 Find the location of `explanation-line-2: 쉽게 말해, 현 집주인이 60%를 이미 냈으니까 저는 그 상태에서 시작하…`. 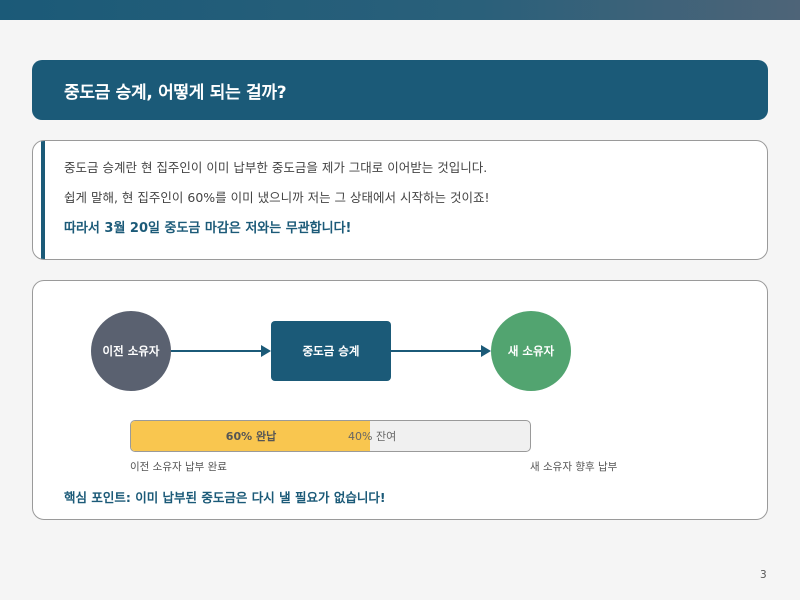

explanation-line-2: 쉽게 말해, 현 집주인이 60%를 이미 냈으니까 저는 그 상태에서 시작하… is located at coordinates (277, 197).